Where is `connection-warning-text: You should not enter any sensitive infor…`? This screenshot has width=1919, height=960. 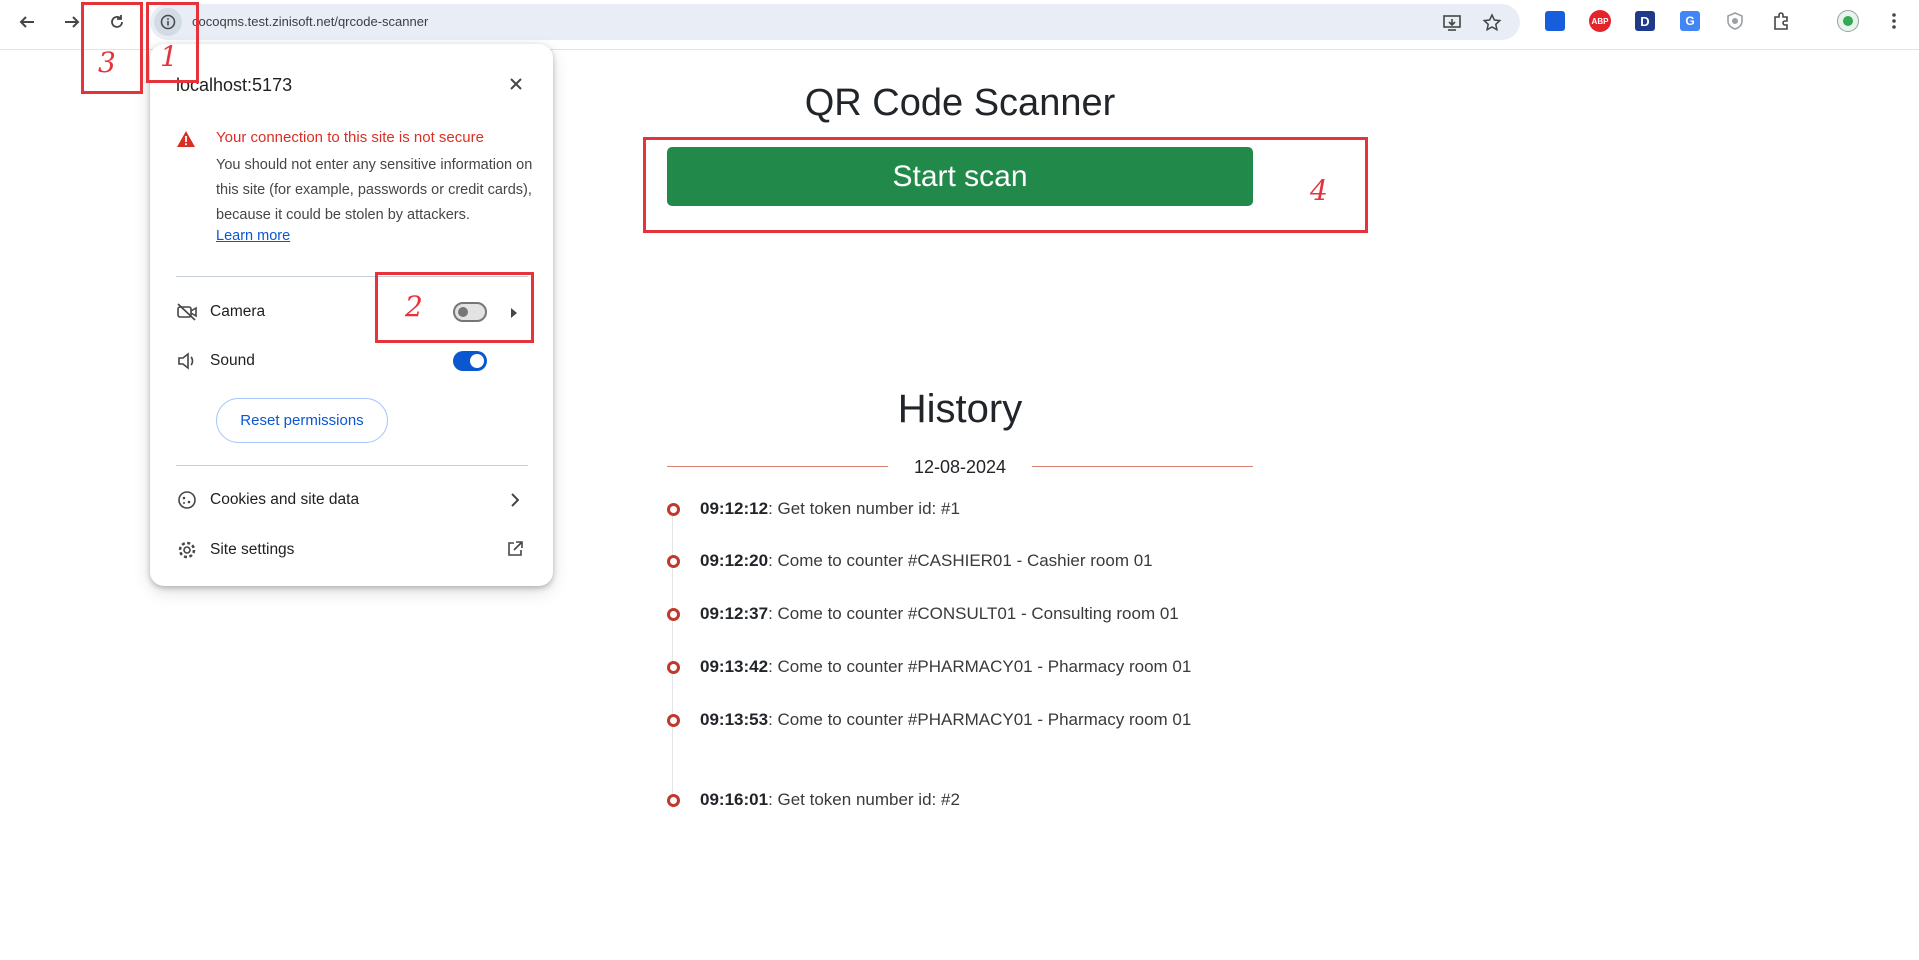 connection-warning-text: You should not enter any sensitive infor… is located at coordinates (374, 190).